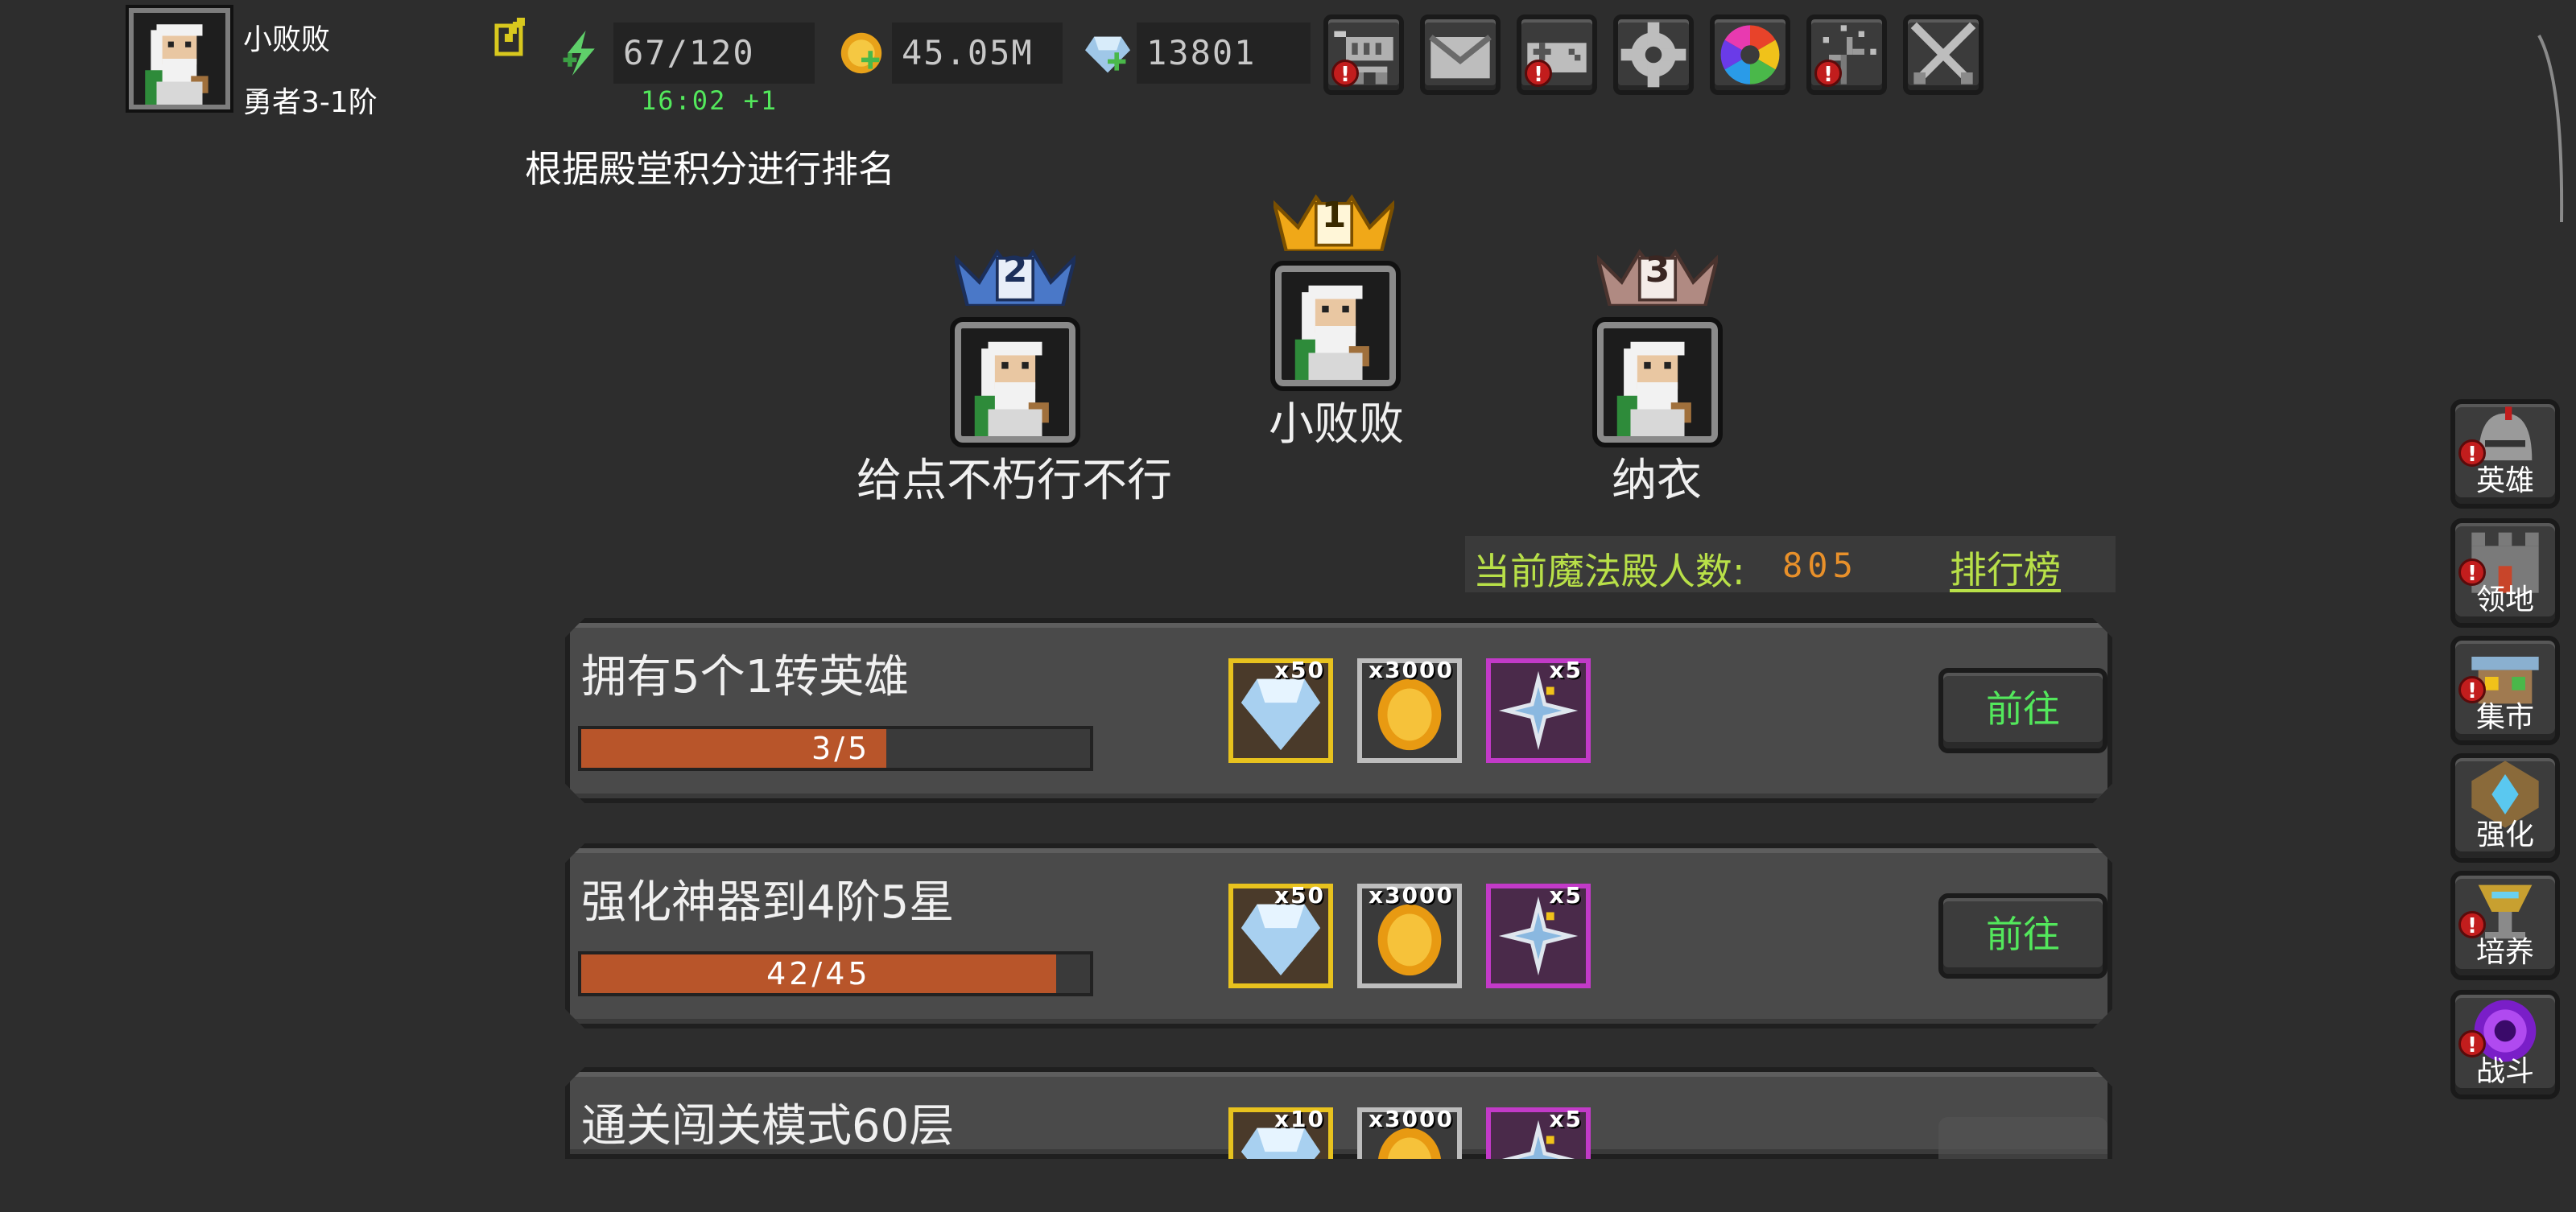 Image resolution: width=2576 pixels, height=1212 pixels. What do you see at coordinates (287, 39) in the screenshot?
I see `player-name: 小败败` at bounding box center [287, 39].